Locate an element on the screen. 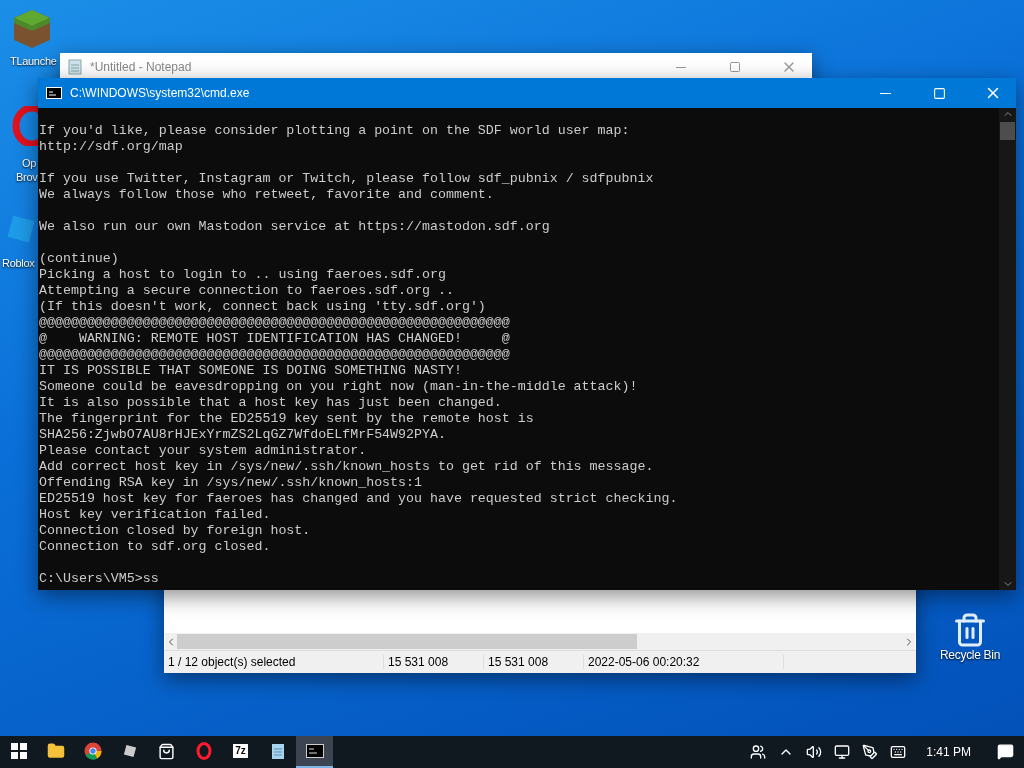 The image size is (1024, 768). vertical-scrollbar is located at coordinates (1007, 349).